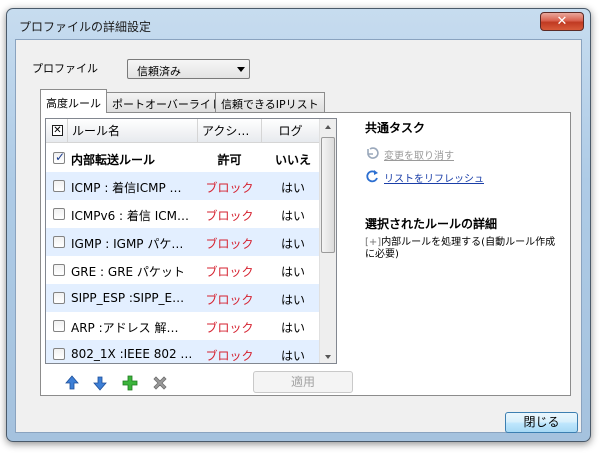  Describe the element at coordinates (160, 383) in the screenshot. I see `delete-icon` at that location.